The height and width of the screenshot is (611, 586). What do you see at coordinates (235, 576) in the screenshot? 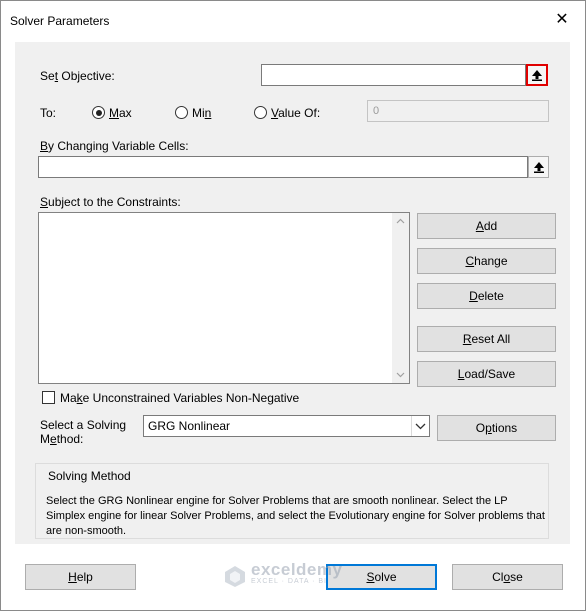
I see `exceldemy-logo-icon` at bounding box center [235, 576].